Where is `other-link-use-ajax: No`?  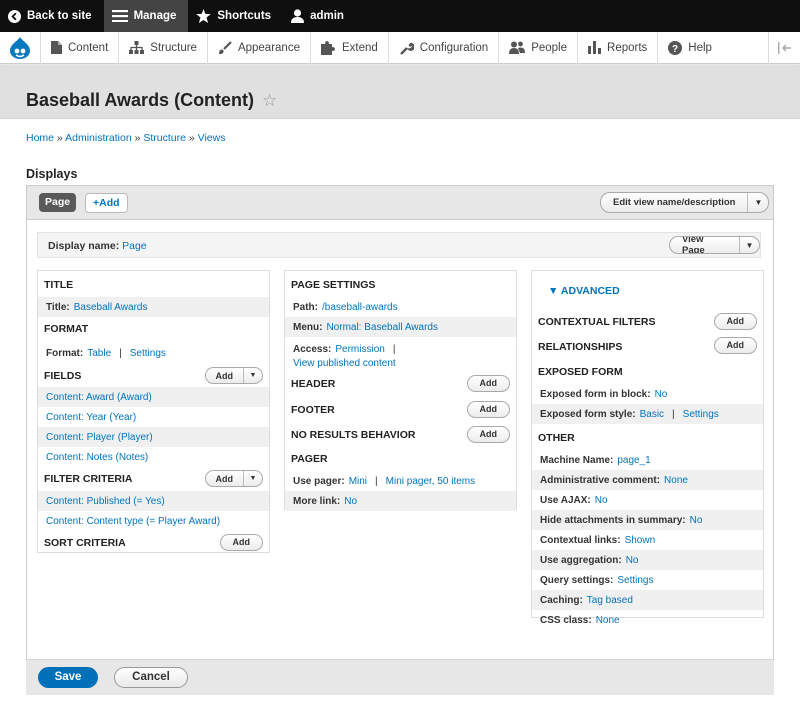 other-link-use-ajax: No is located at coordinates (601, 500).